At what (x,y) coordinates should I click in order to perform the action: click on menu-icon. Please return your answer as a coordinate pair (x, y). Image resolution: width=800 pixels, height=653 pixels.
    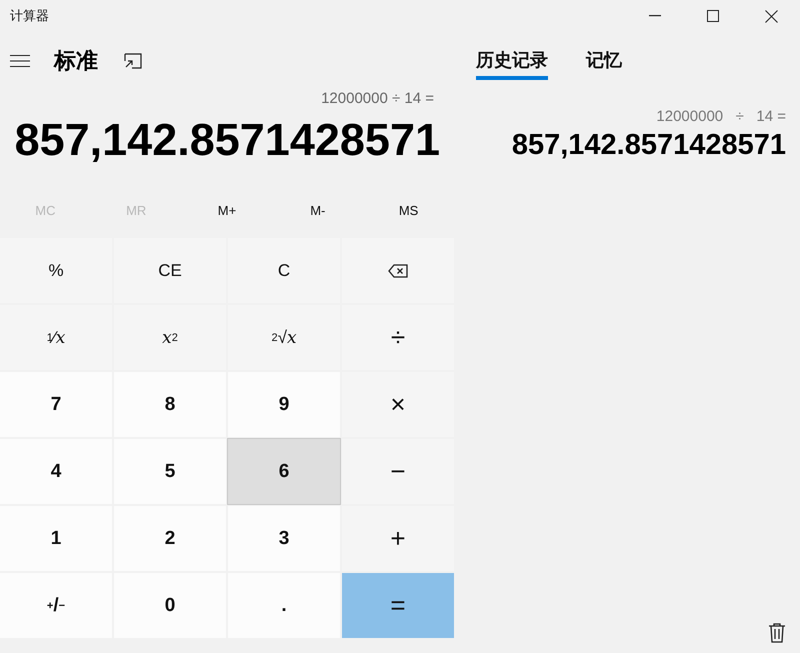
    Looking at the image, I should click on (20, 61).